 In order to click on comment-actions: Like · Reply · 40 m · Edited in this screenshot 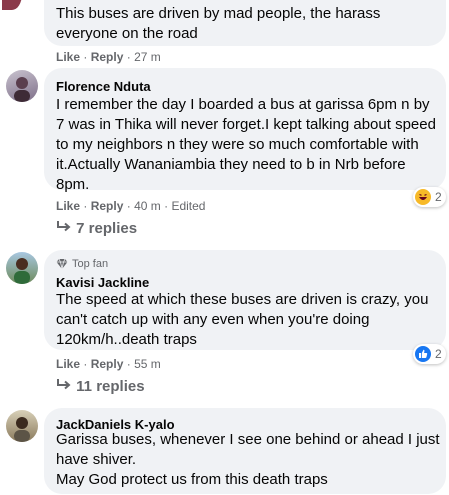, I will do `click(131, 206)`.